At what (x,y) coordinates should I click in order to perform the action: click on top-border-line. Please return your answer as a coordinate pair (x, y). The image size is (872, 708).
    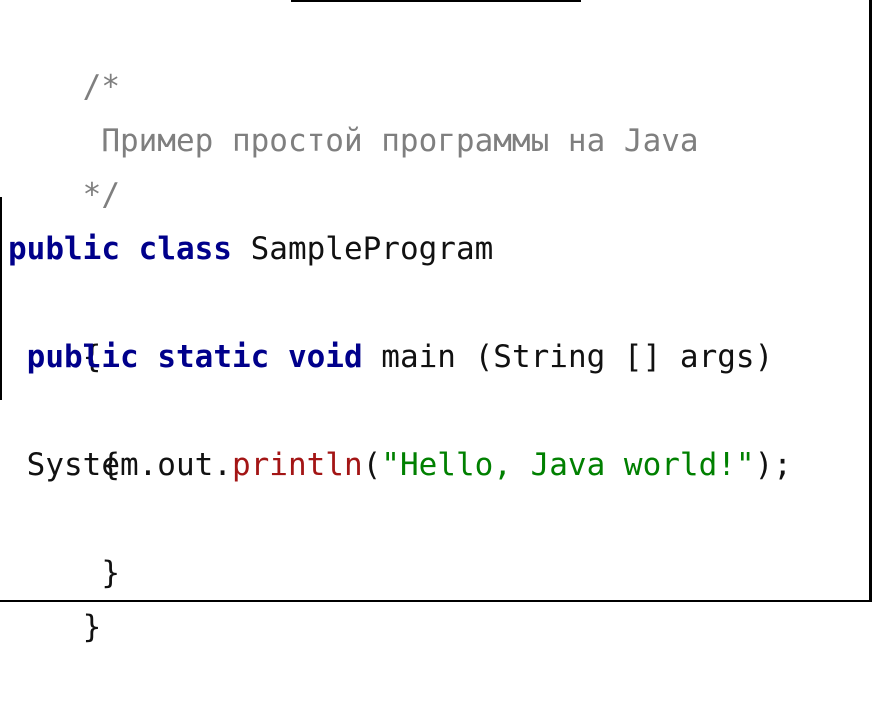
    Looking at the image, I should click on (436, 1).